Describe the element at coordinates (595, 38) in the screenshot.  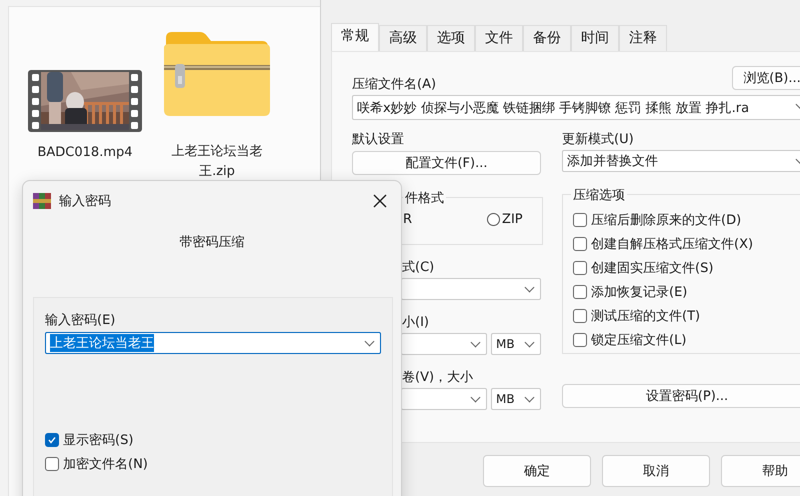
I see `tab: 时间` at that location.